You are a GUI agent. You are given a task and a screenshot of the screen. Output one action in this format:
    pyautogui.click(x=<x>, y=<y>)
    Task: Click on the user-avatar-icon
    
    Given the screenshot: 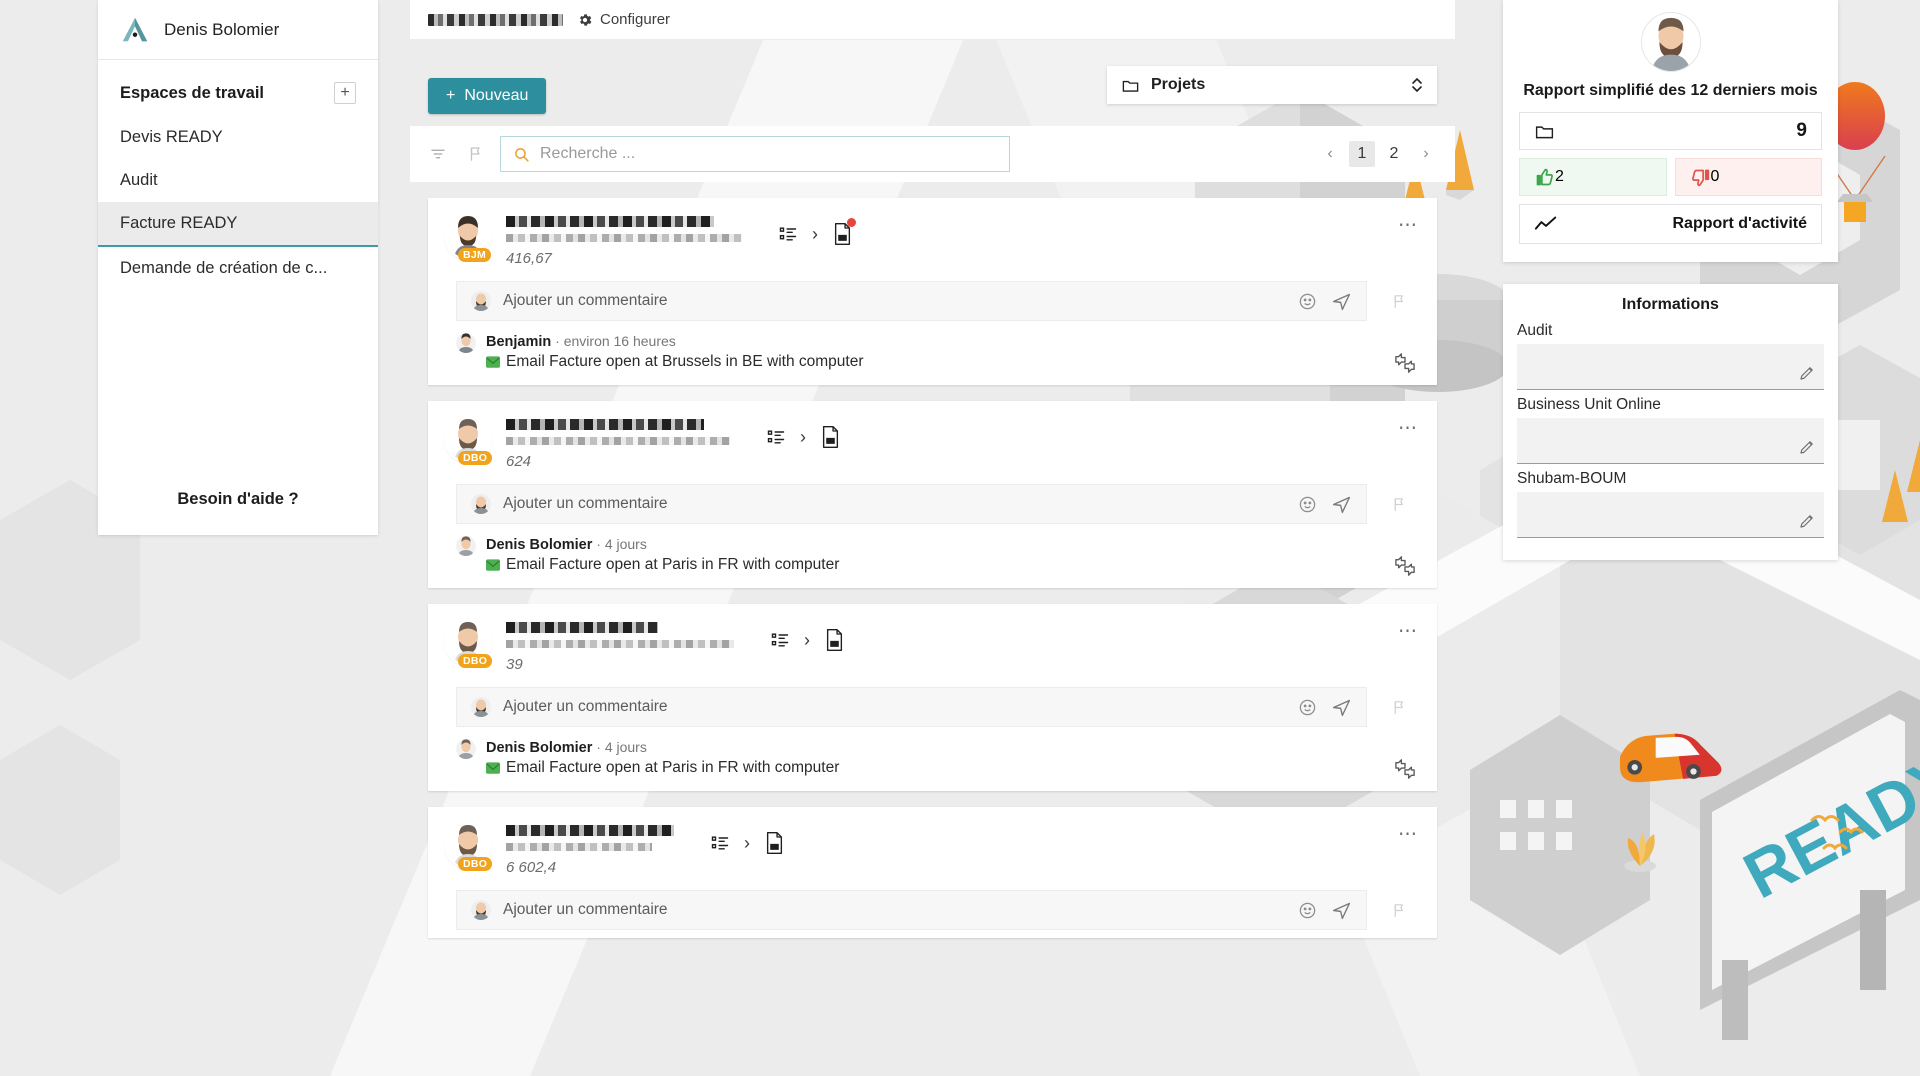 What is the action you would take?
    pyautogui.click(x=1670, y=42)
    